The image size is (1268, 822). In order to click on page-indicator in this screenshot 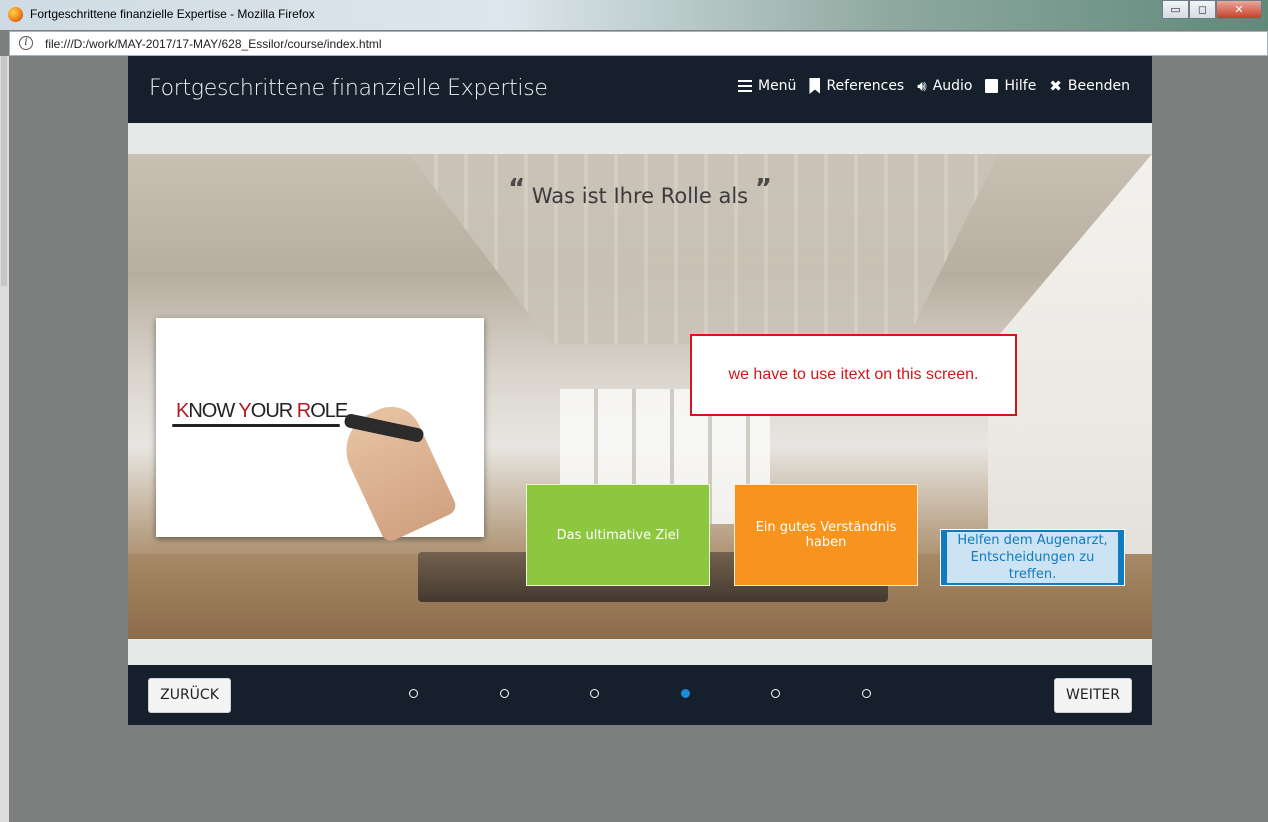, I will do `click(640, 695)`.